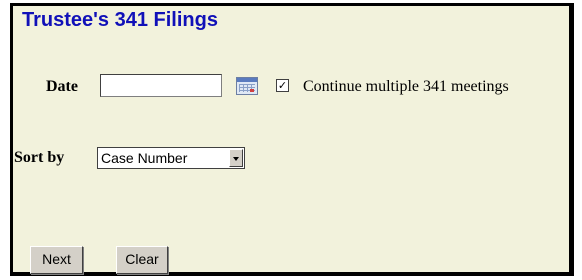 Image resolution: width=582 pixels, height=280 pixels. I want to click on date-label: Date, so click(62, 86).